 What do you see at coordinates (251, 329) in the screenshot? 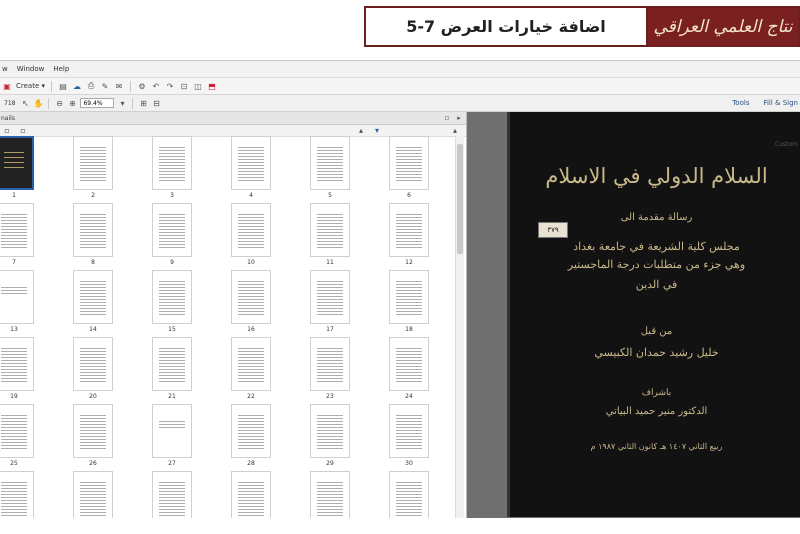
I see `page-number-label: 16` at bounding box center [251, 329].